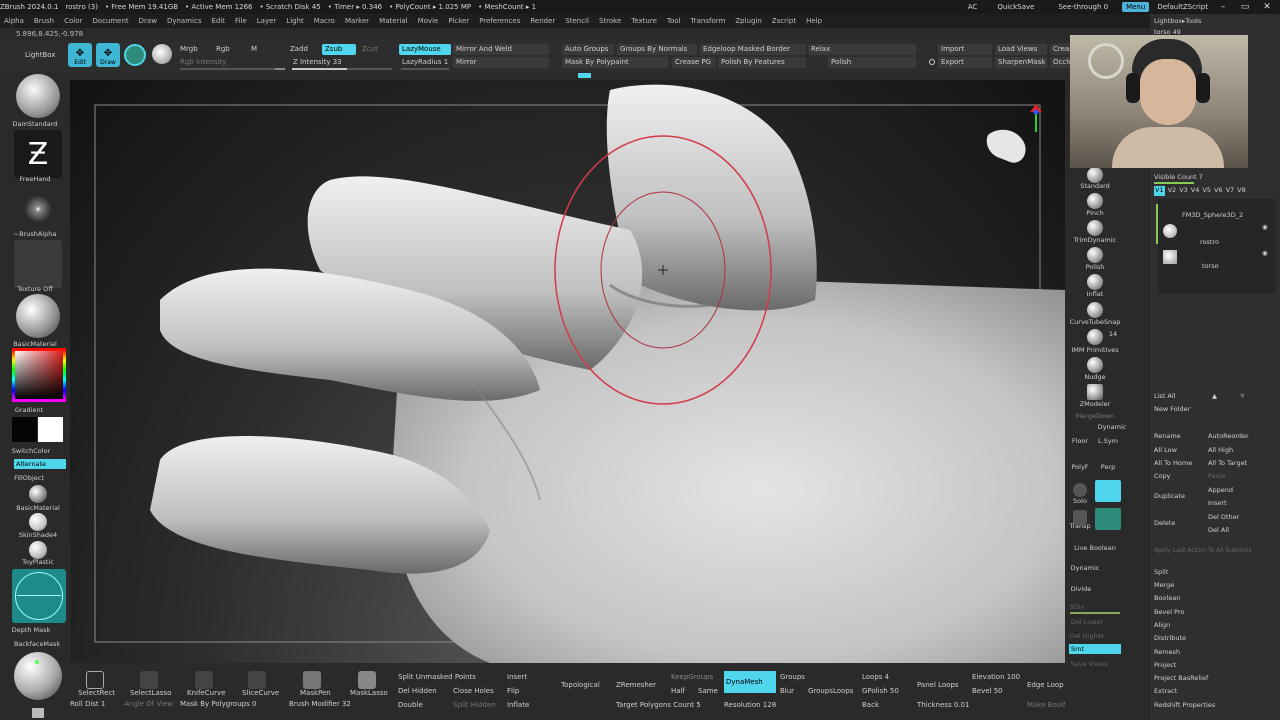 The height and width of the screenshot is (720, 1280). What do you see at coordinates (1080, 467) in the screenshot?
I see `polyf-button: PolyF` at bounding box center [1080, 467].